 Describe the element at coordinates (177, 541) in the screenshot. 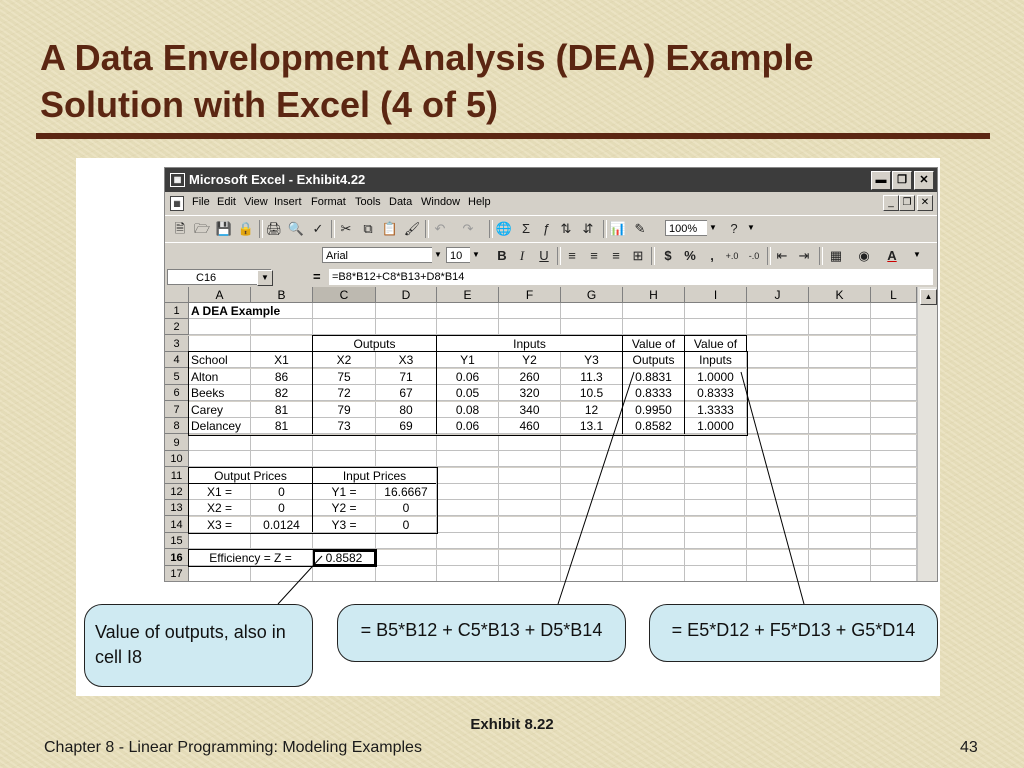

I see `row-header: 15` at that location.